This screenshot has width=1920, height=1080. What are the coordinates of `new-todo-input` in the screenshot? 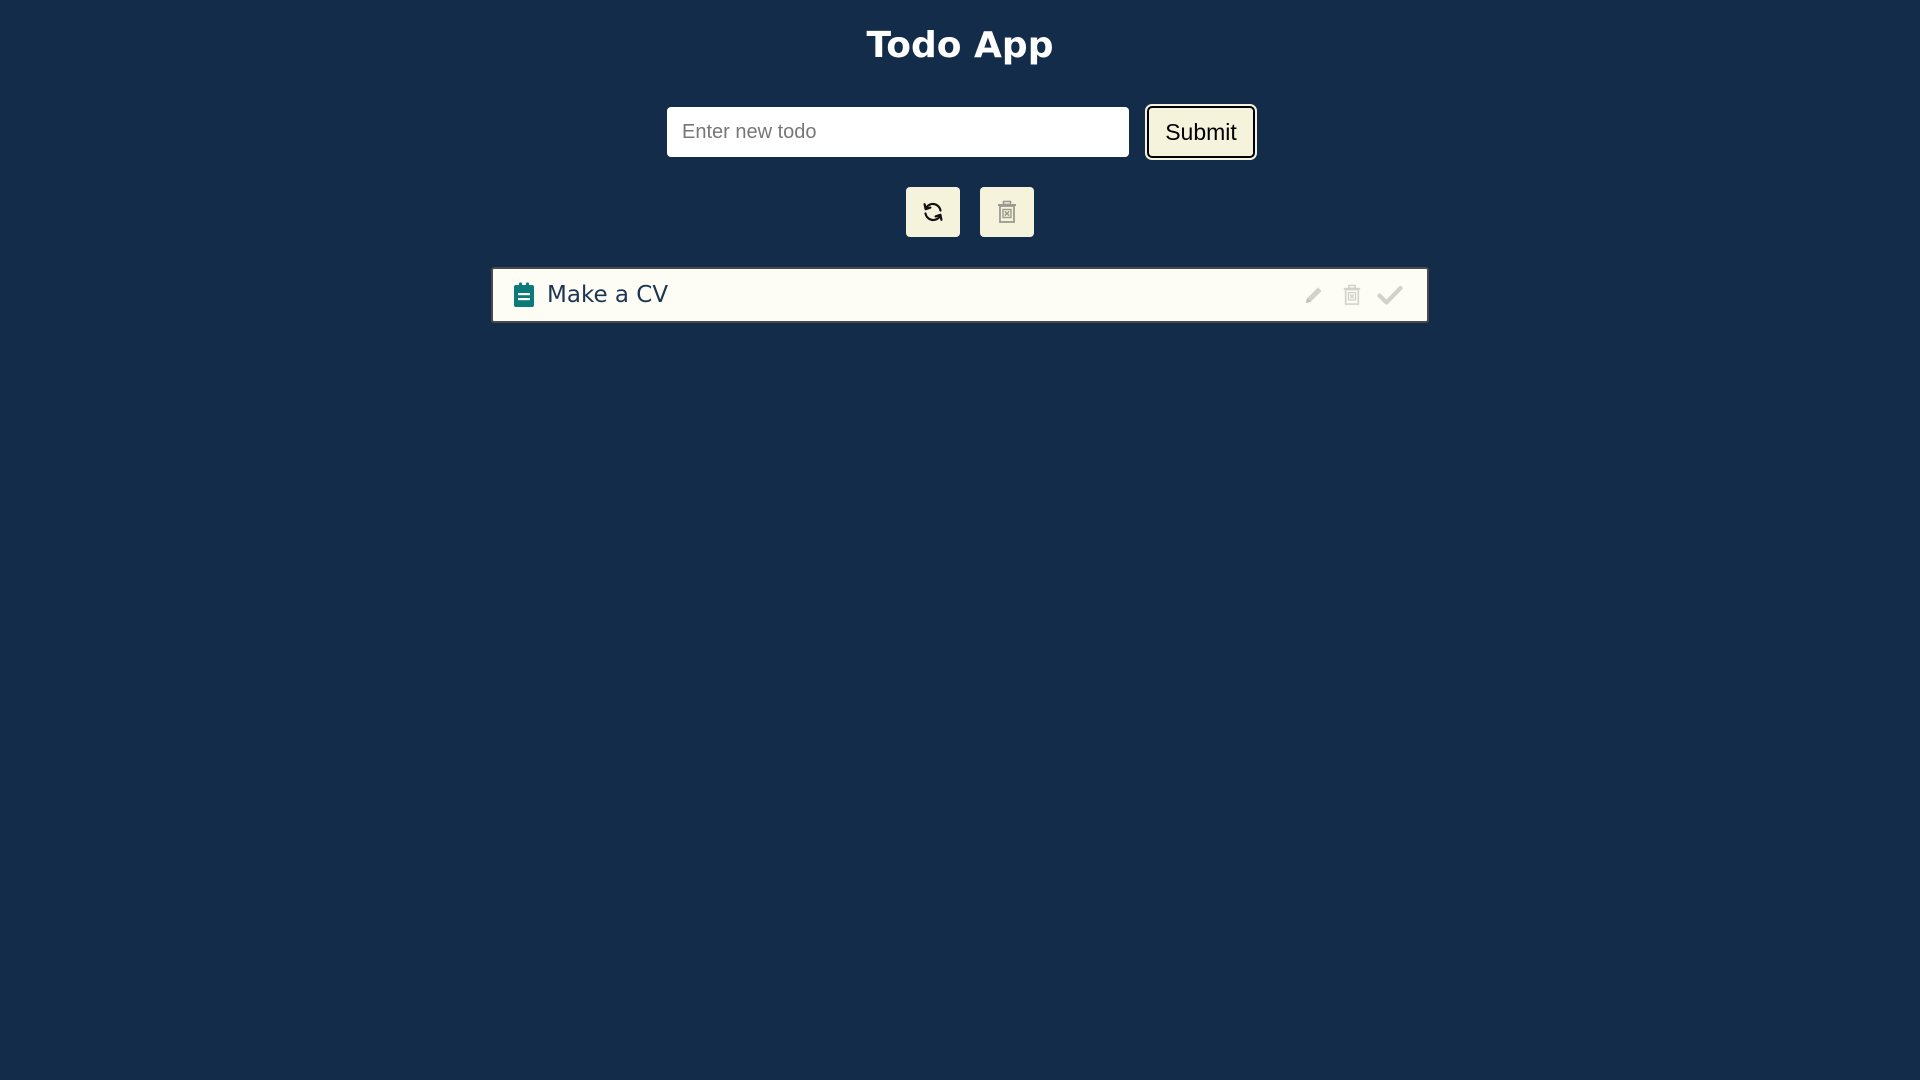 It's located at (898, 132).